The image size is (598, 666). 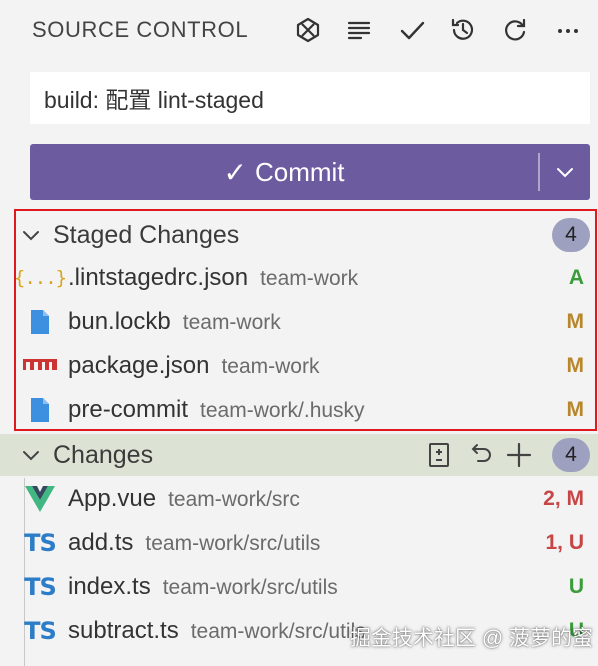 I want to click on changed-file-row: TS index.ts team-work/src/utils U, so click(x=299, y=587).